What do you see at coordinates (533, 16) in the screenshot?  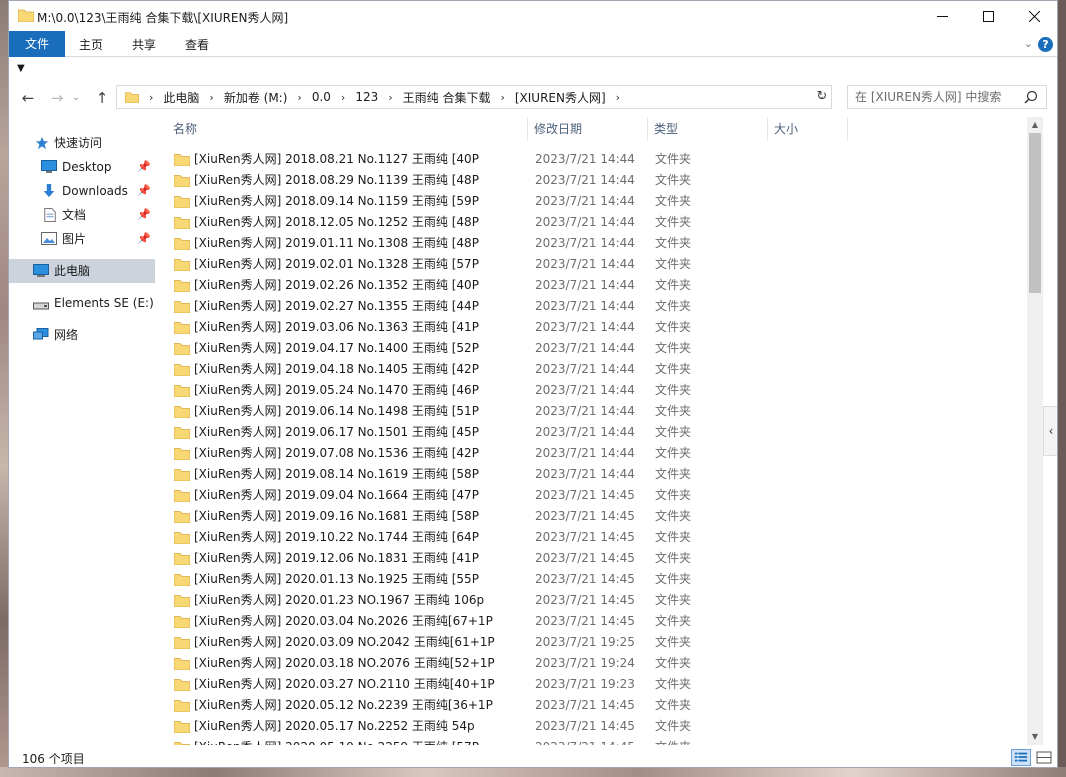 I see `title-bar: M:\0.0\123\王雨纯 合集下载\[XIUREN秀人网]` at bounding box center [533, 16].